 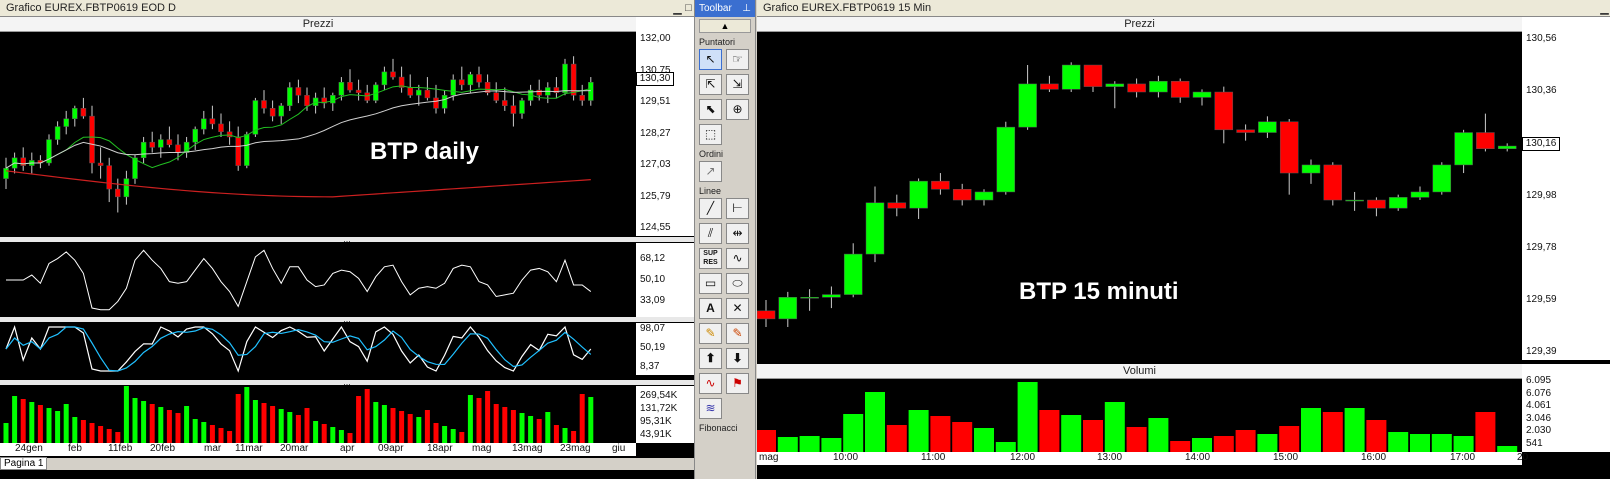 What do you see at coordinates (1198, 457) in the screenshot?
I see `time-tick: 14:00` at bounding box center [1198, 457].